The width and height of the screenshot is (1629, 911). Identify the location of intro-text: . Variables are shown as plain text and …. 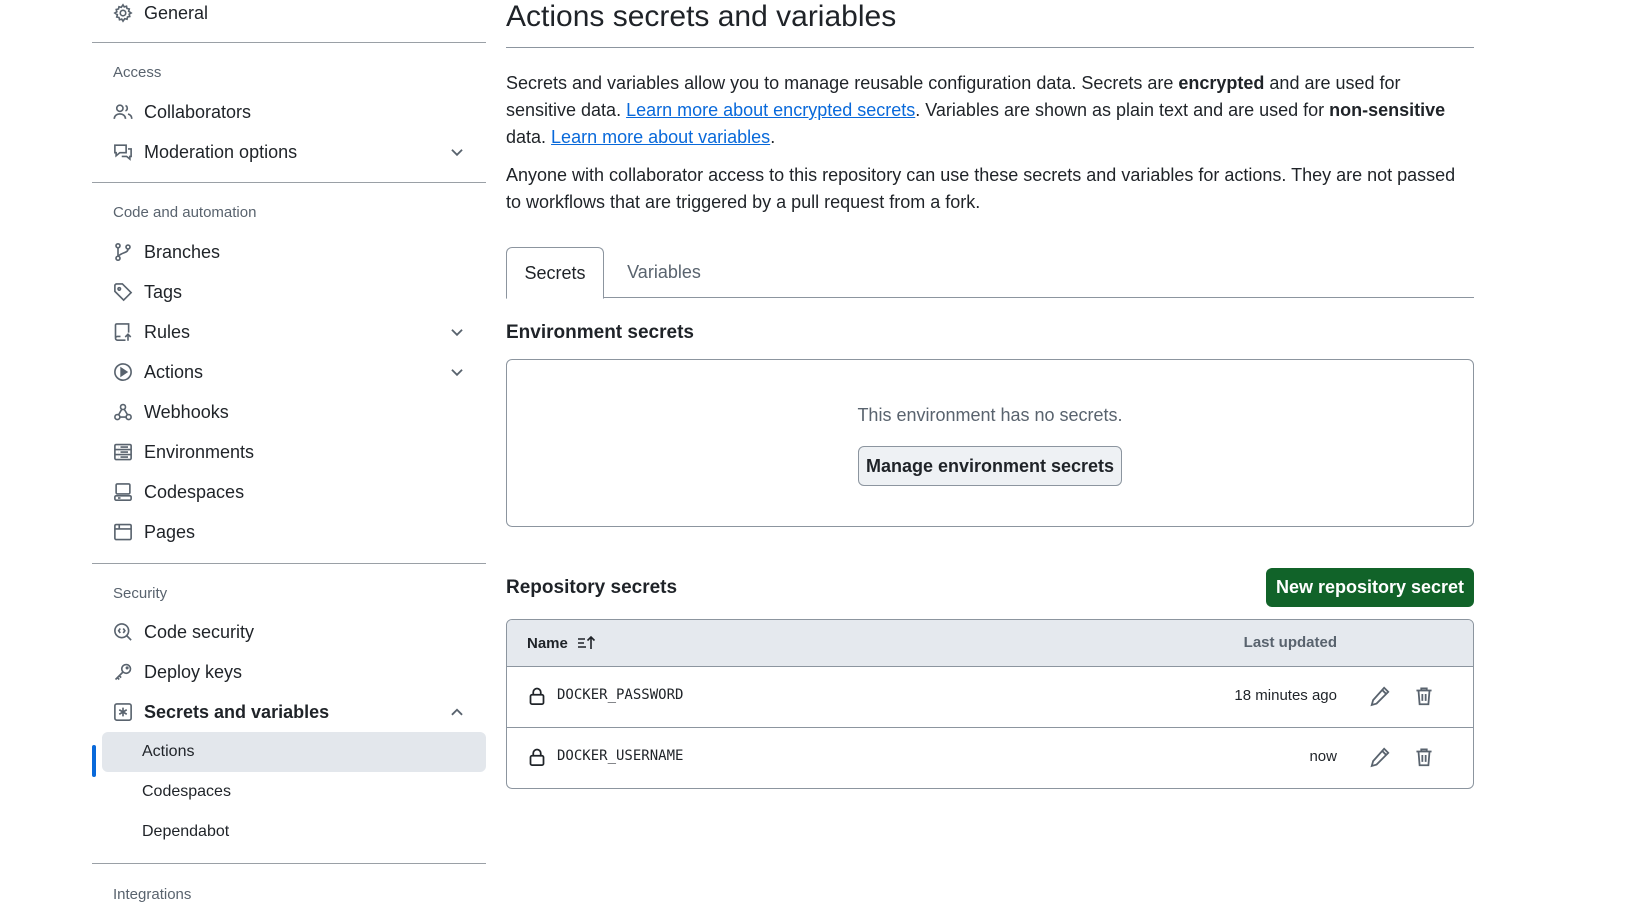
(1122, 110).